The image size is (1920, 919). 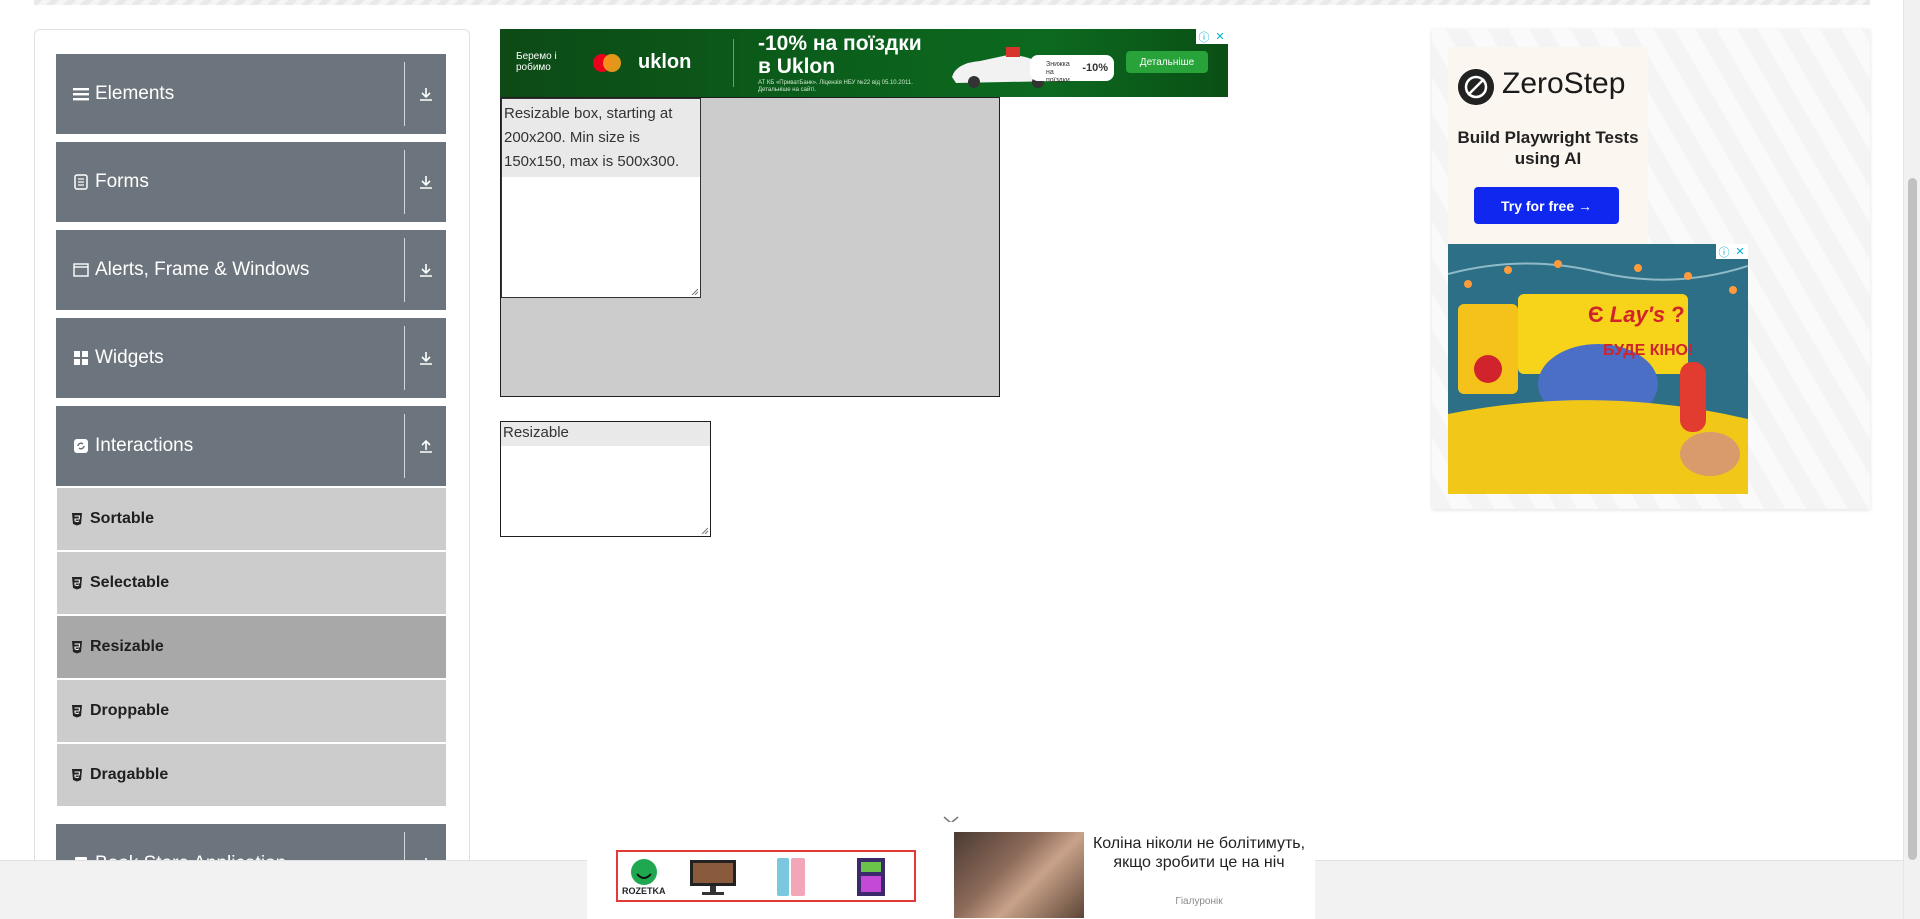 What do you see at coordinates (202, 269) in the screenshot?
I see `group-label: Alerts, Frame & Windows` at bounding box center [202, 269].